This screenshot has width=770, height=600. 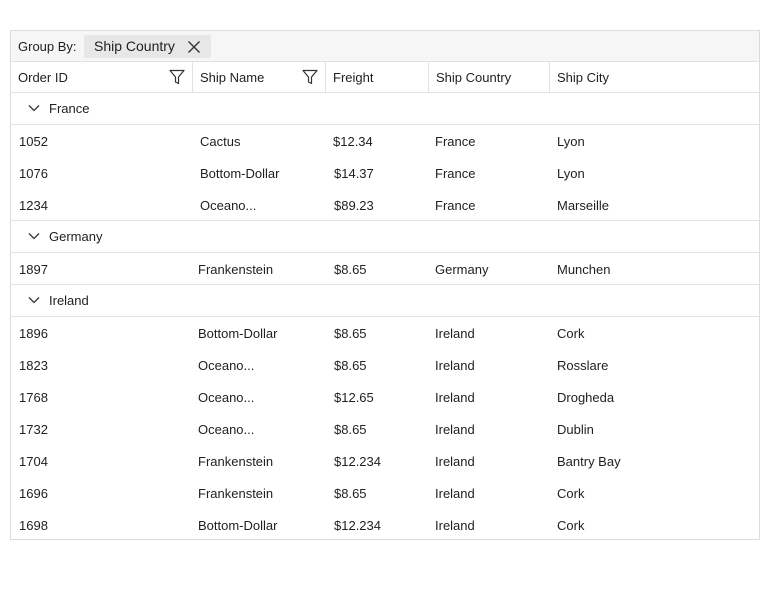 What do you see at coordinates (33, 397) in the screenshot?
I see `cell-order-id: 1768` at bounding box center [33, 397].